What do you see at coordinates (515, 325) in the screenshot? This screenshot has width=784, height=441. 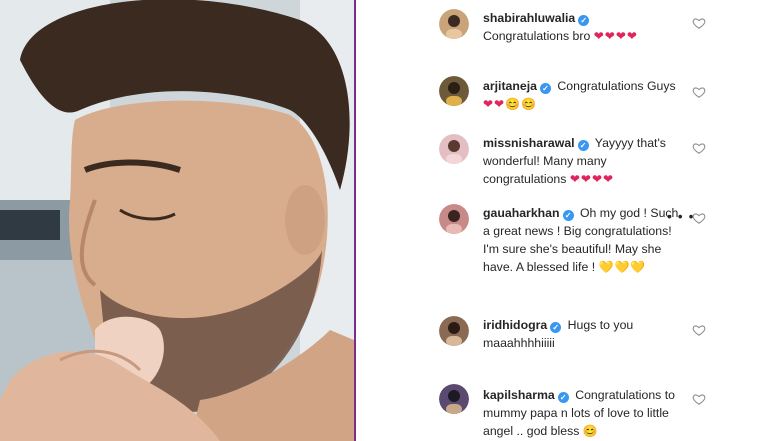 I see `comment-username: iridhidogra` at bounding box center [515, 325].